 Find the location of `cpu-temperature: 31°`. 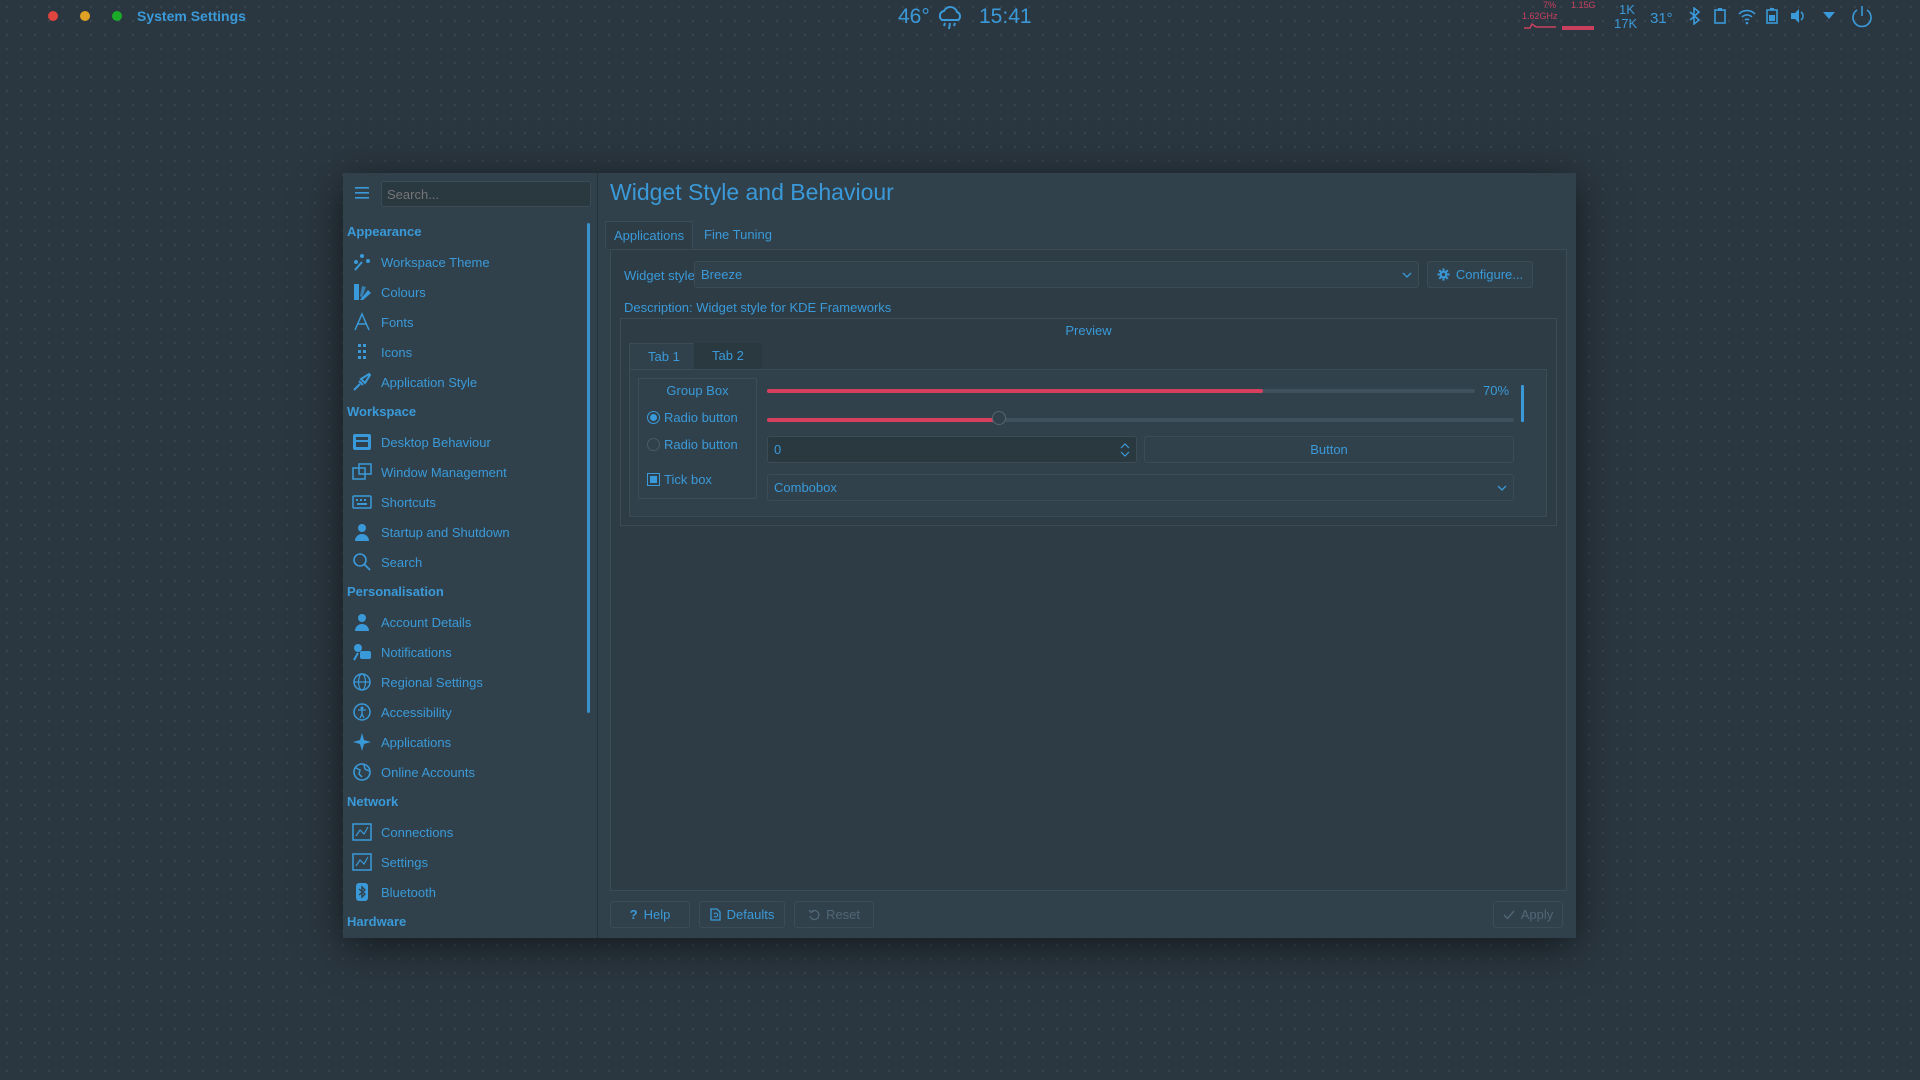

cpu-temperature: 31° is located at coordinates (1661, 18).